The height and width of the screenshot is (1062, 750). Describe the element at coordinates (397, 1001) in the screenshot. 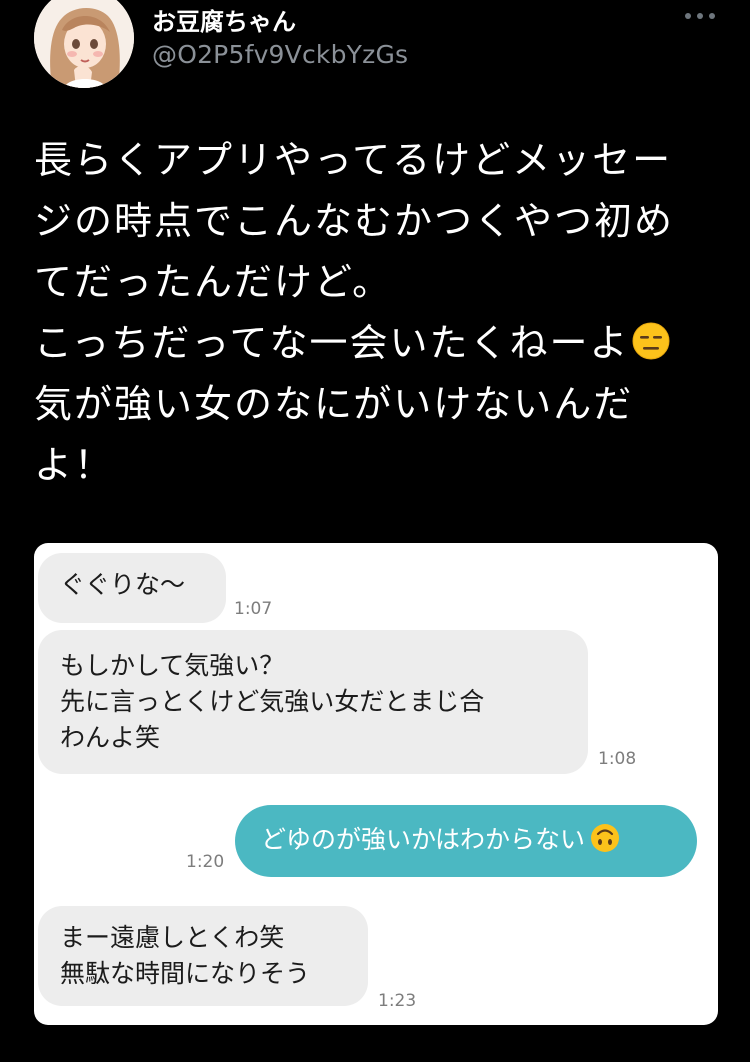

I see `message-time: 1:23` at that location.